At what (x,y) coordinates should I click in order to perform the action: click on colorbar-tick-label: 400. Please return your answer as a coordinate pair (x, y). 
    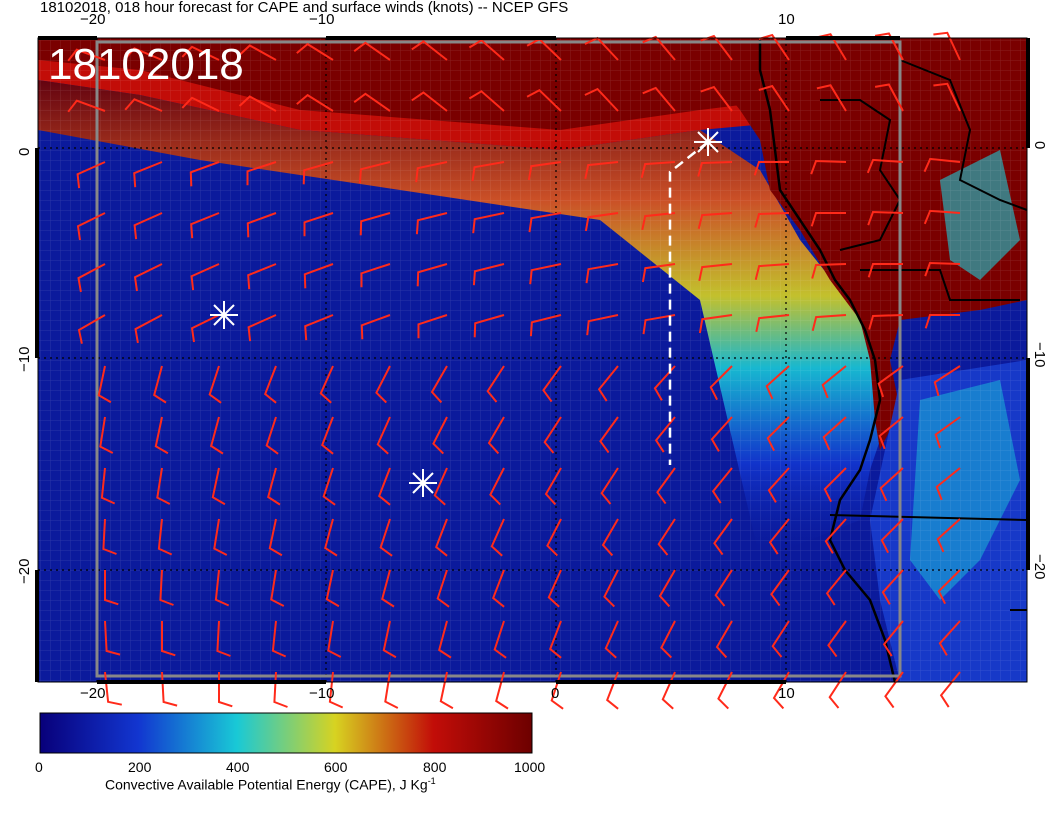
    Looking at the image, I should click on (238, 767).